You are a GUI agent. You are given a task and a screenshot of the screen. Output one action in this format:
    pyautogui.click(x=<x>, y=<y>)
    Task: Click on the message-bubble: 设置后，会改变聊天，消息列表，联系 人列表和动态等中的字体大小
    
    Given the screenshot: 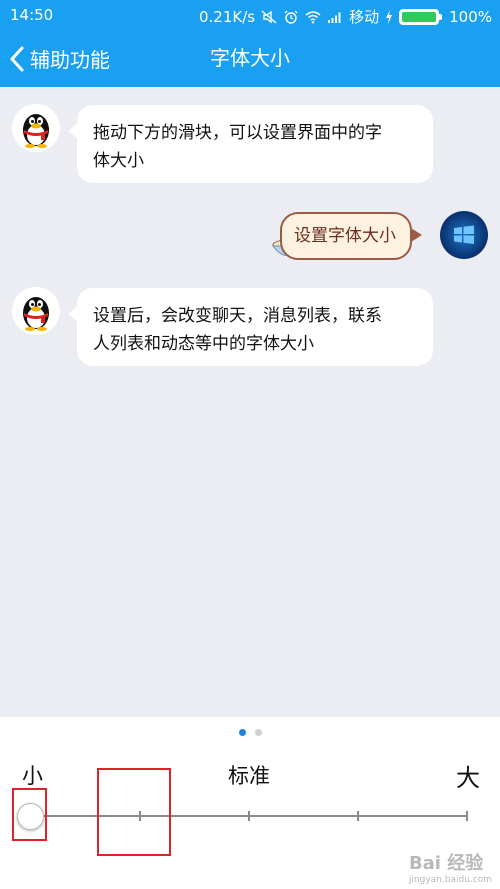 What is the action you would take?
    pyautogui.click(x=250, y=327)
    